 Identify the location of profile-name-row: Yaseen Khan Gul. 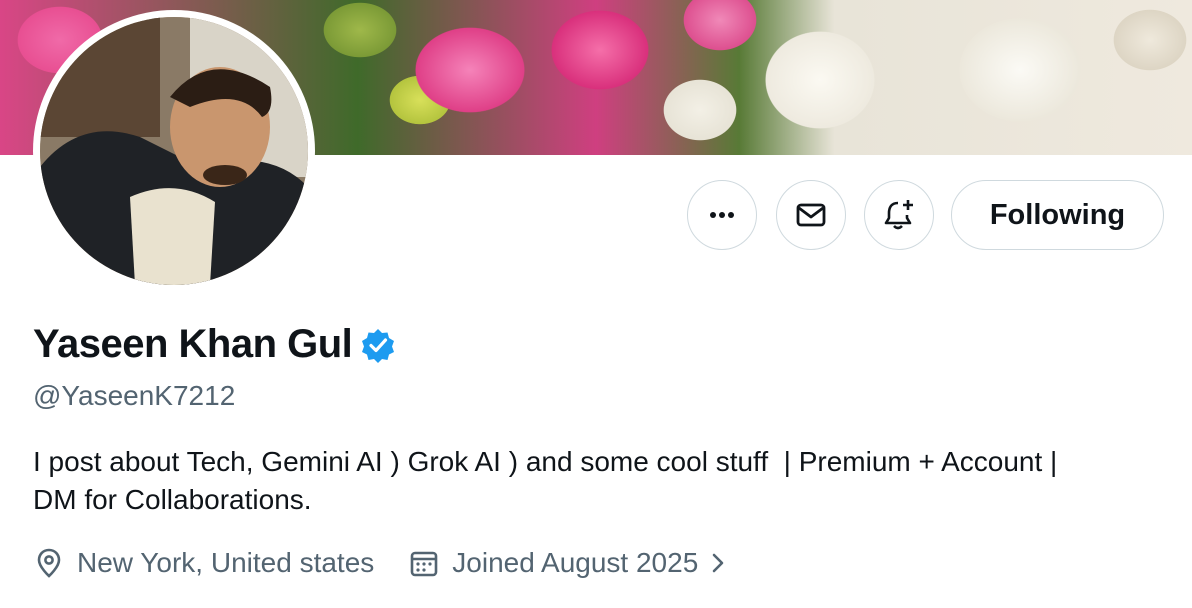
(214, 344).